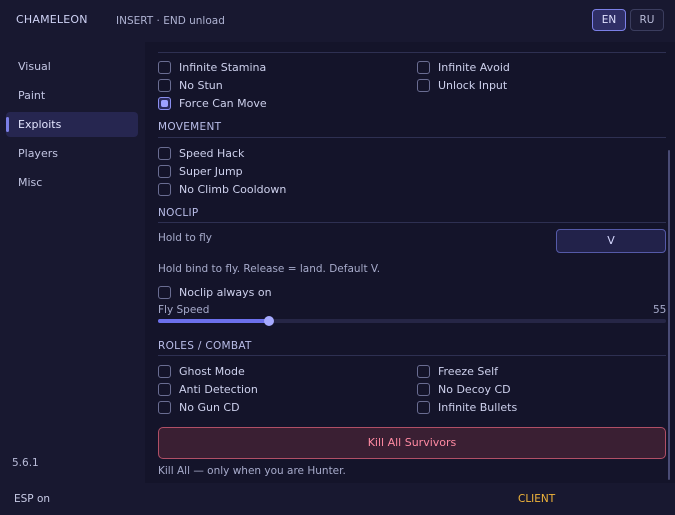 The height and width of the screenshot is (515, 675). I want to click on checkbox-no-gun-cd: No Gun CD, so click(199, 407).